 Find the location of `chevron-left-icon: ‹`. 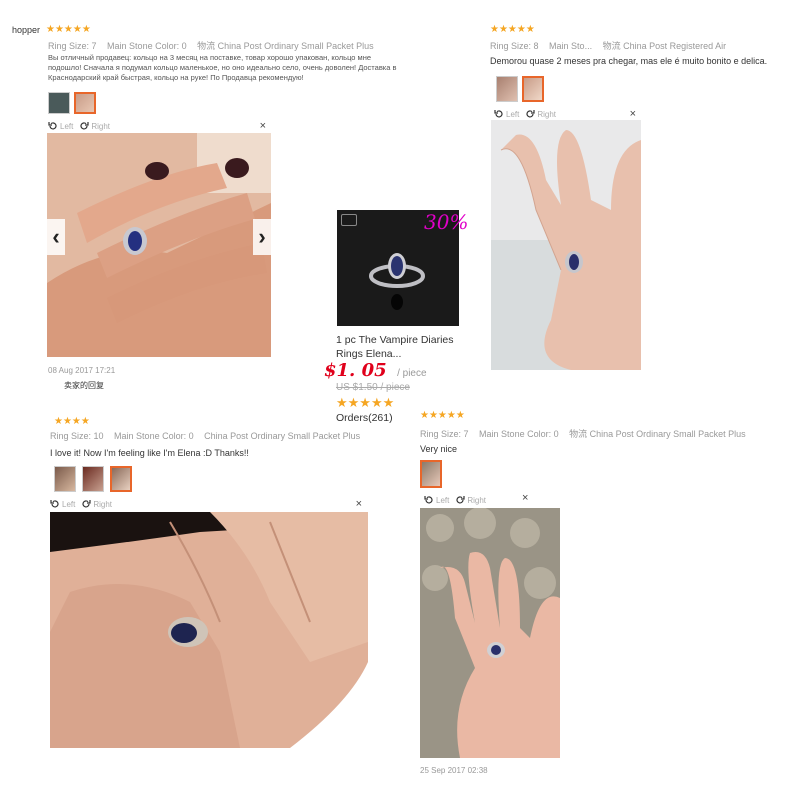

chevron-left-icon: ‹ is located at coordinates (56, 236).